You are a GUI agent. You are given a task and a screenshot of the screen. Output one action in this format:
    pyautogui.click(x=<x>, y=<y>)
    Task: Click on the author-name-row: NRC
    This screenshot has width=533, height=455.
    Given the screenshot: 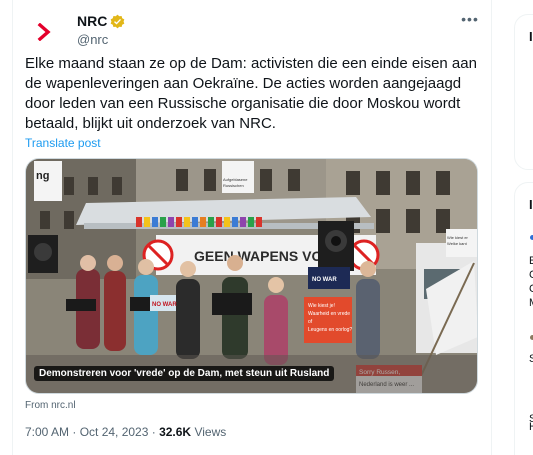 What is the action you would take?
    pyautogui.click(x=101, y=21)
    